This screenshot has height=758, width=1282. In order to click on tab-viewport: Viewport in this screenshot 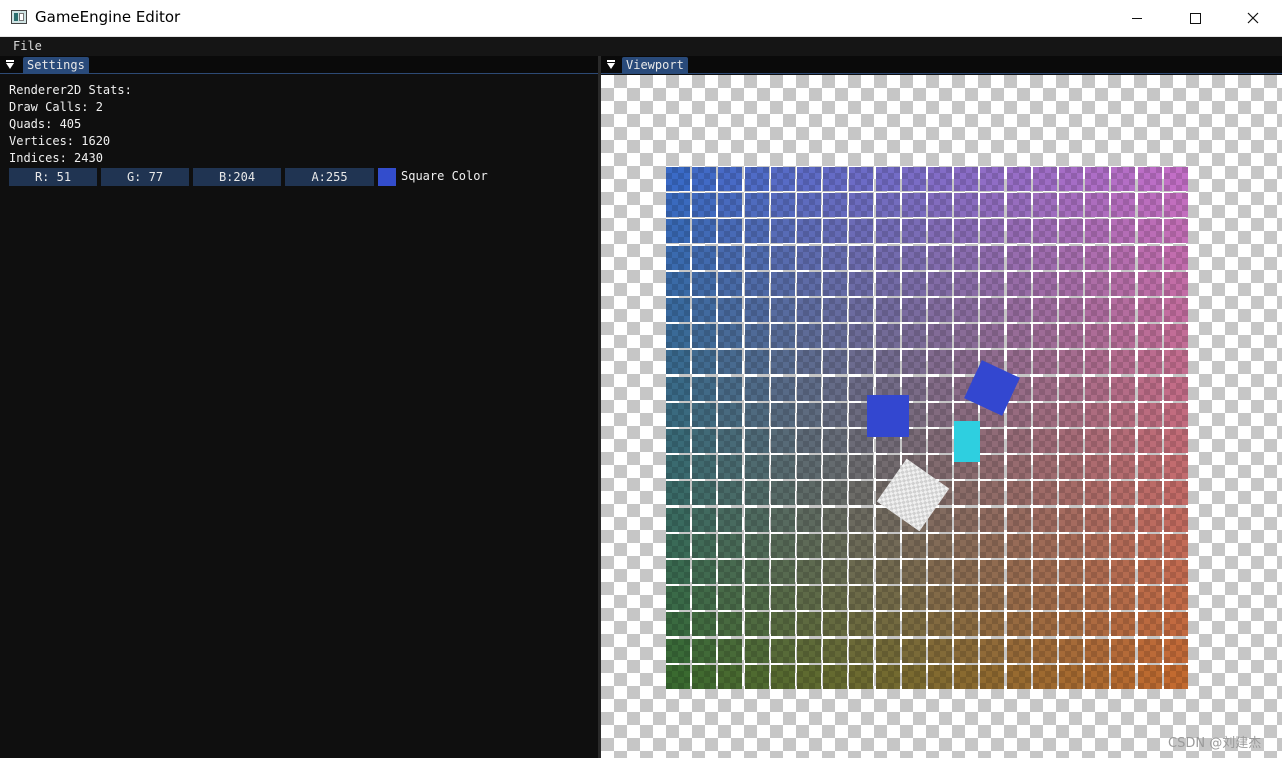, I will do `click(655, 65)`.